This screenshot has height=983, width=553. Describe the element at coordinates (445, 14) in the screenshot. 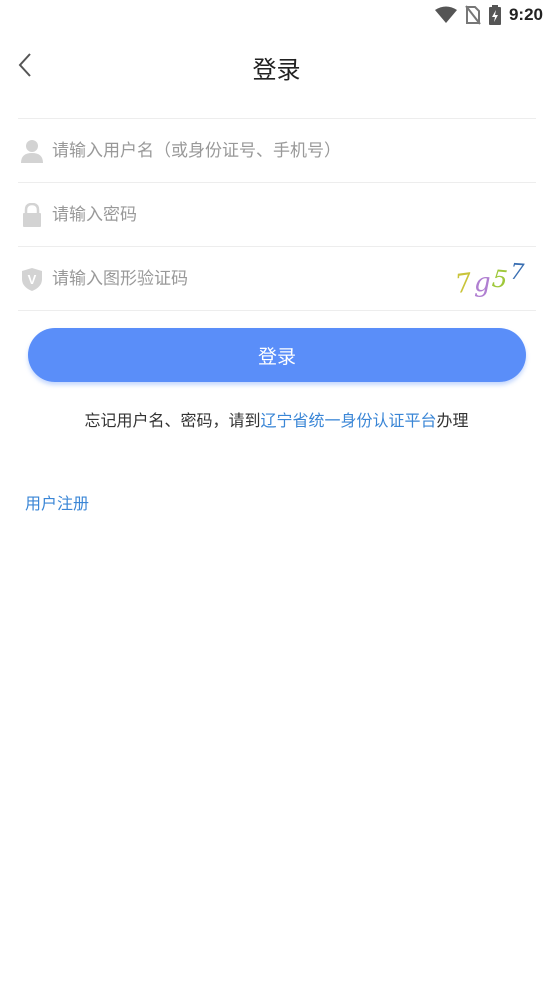

I see `wifi-icon` at that location.